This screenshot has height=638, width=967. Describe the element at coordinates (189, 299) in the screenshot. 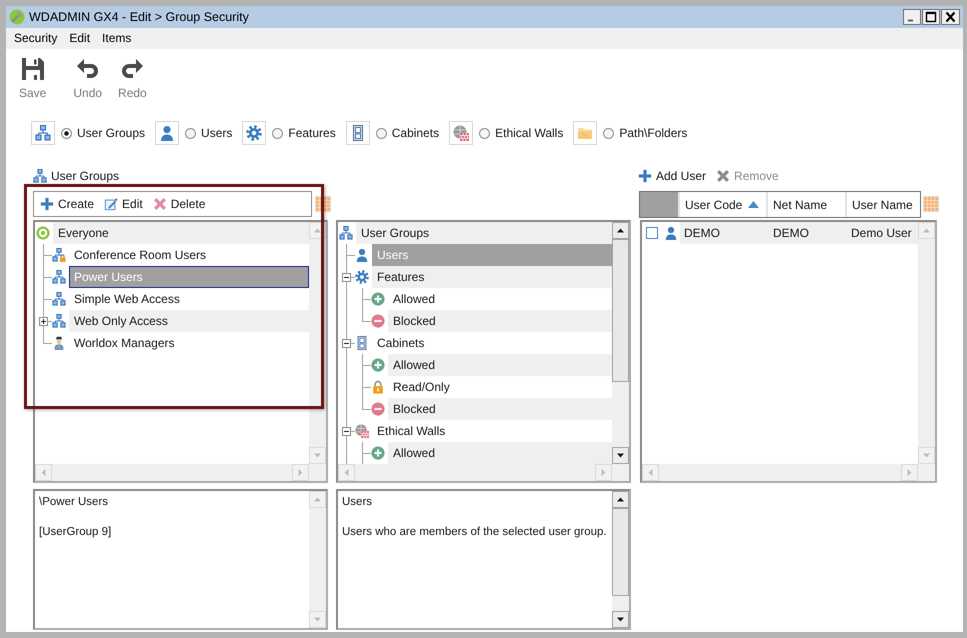

I see `tree-item: Simple Web Access` at that location.